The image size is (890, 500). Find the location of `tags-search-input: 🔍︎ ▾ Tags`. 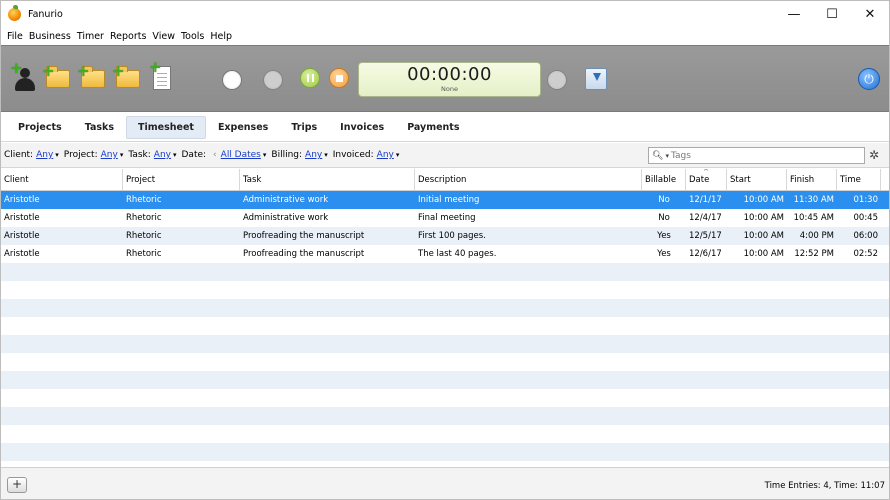

tags-search-input: 🔍︎ ▾ Tags is located at coordinates (756, 155).